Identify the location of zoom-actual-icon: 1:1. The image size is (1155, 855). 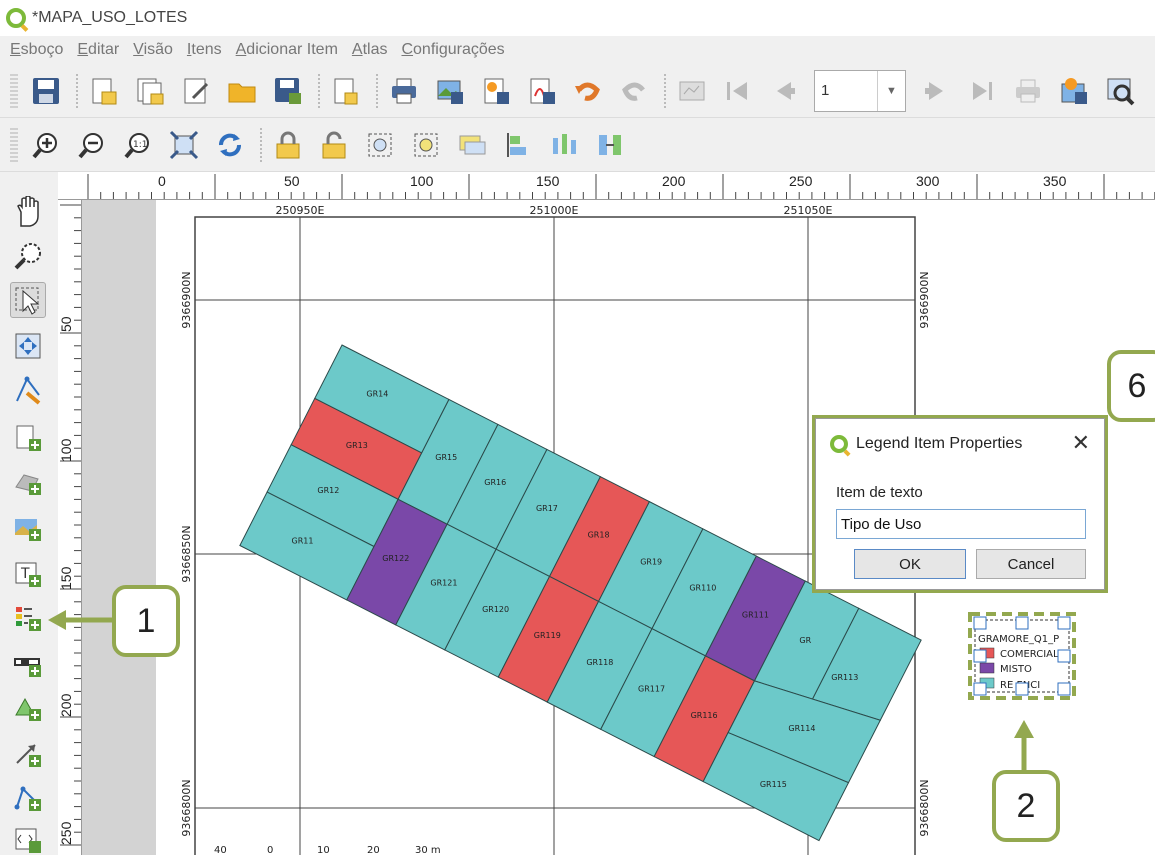
(138, 145).